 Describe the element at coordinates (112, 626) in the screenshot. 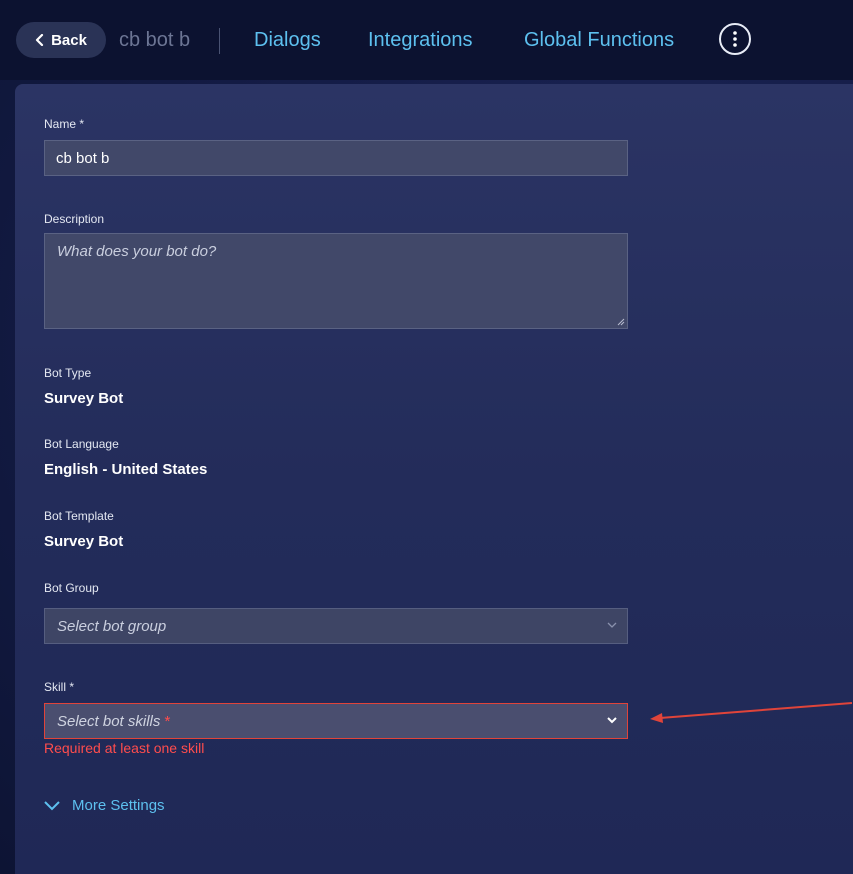

I see `bot-group-placeholder: Select bot group` at that location.